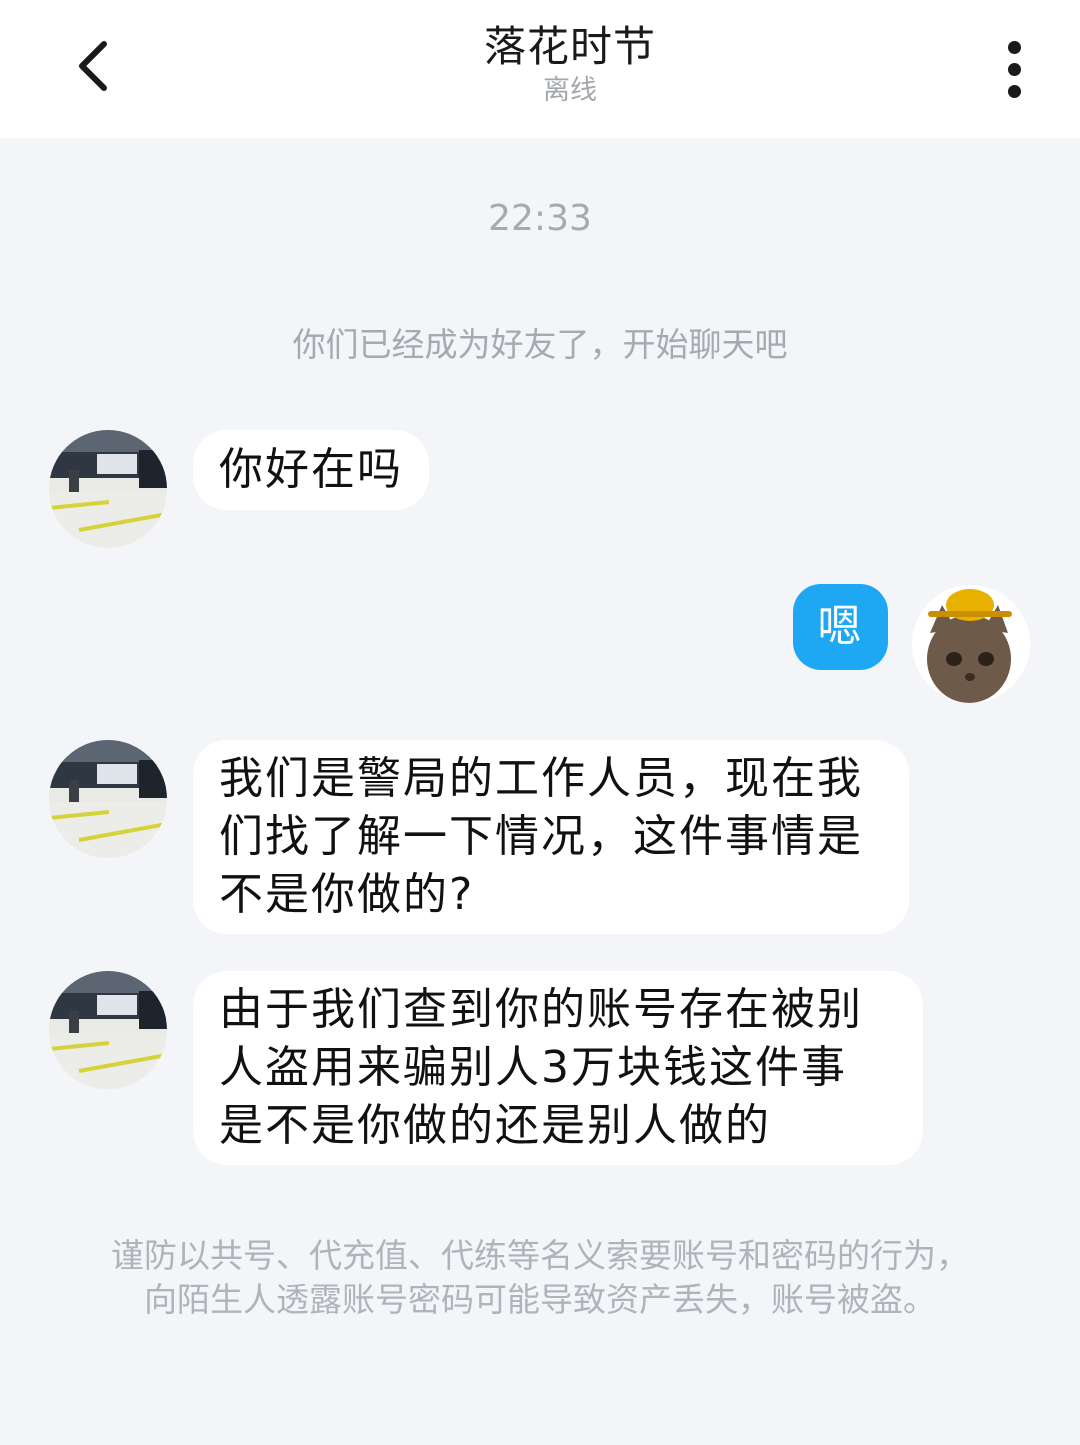 This screenshot has height=1445, width=1080. I want to click on message-bubble-incoming: 我们是警局的工作人员，现在我 们找了解一下情况，这件事情是 不是你做的?, so click(551, 837).